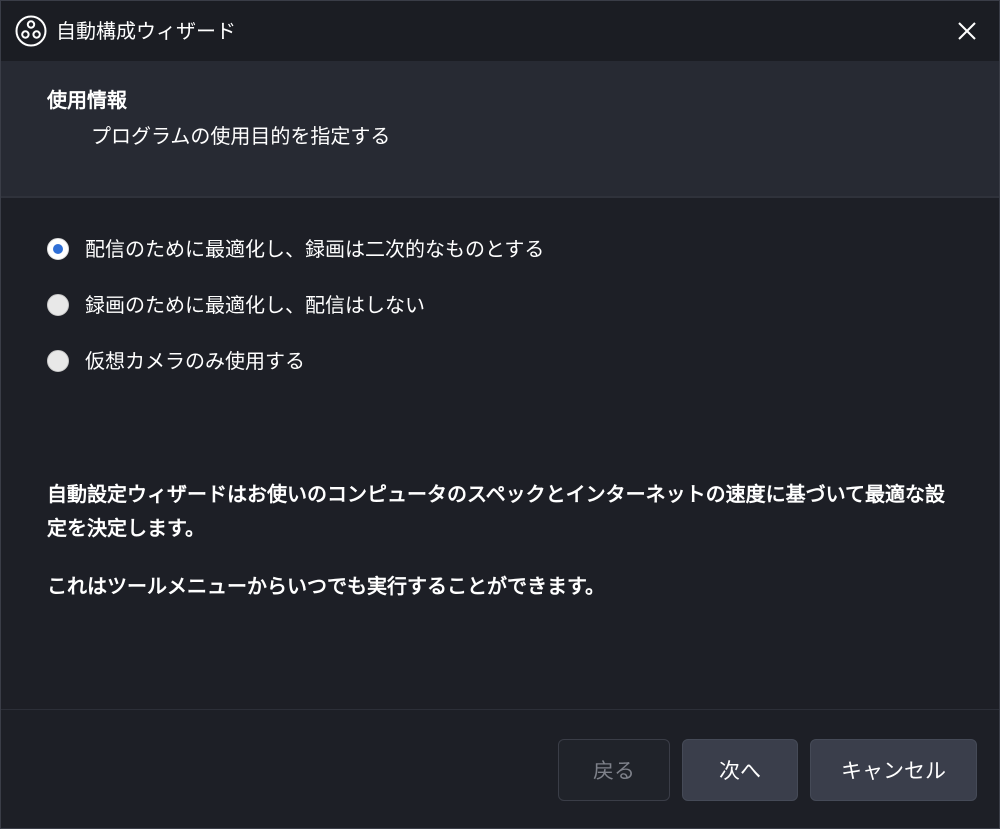  I want to click on page-subtitle: プログラムの使用目的を指定する, so click(241, 136).